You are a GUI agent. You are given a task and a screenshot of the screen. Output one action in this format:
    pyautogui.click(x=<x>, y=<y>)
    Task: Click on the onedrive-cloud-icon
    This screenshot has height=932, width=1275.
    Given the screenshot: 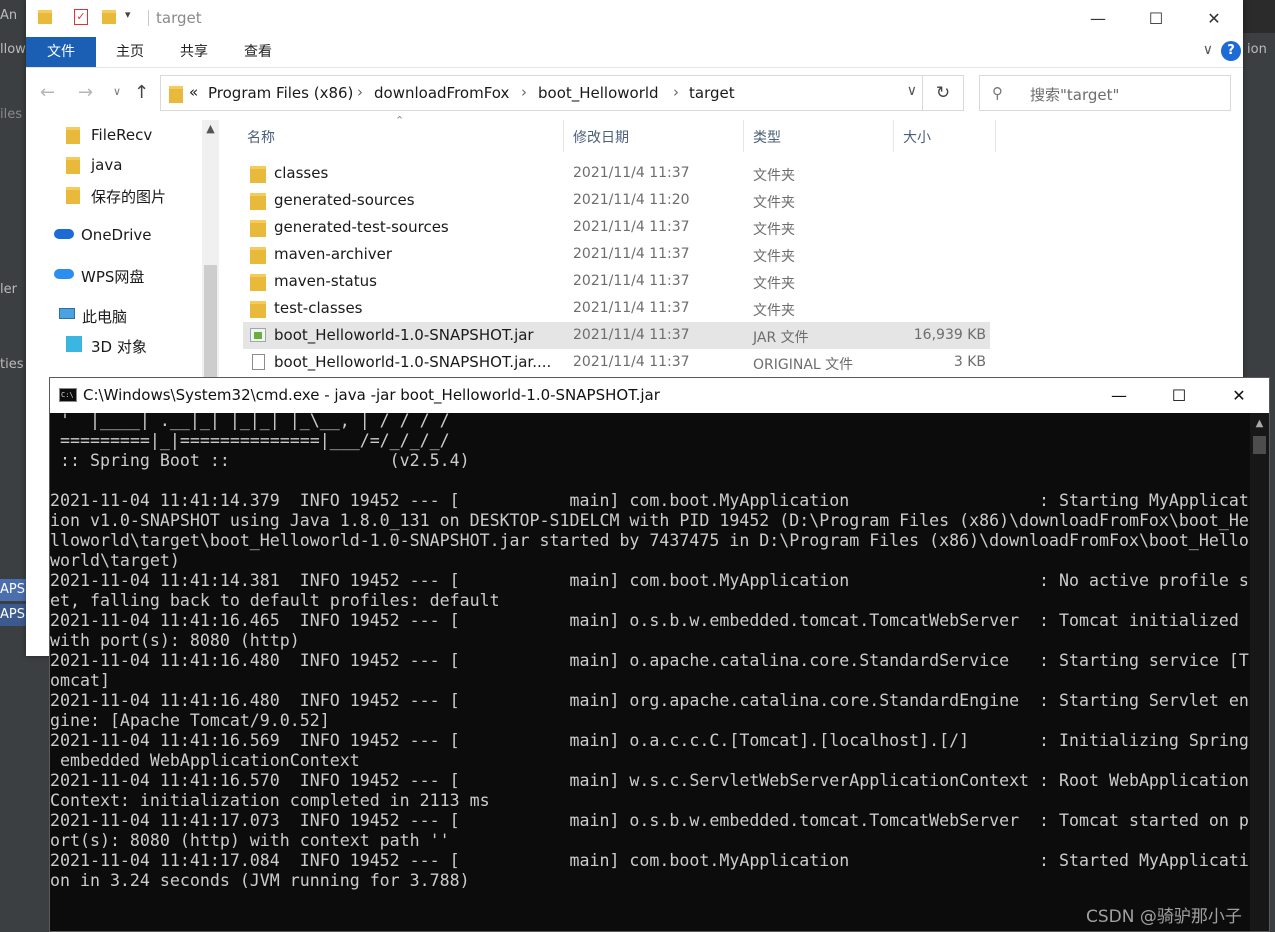 What is the action you would take?
    pyautogui.click(x=64, y=234)
    